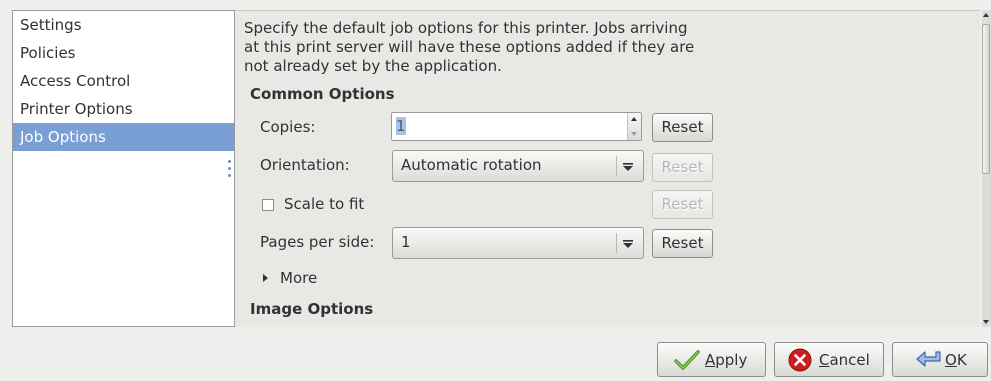 The width and height of the screenshot is (991, 381). I want to click on copies-value: 1, so click(401, 126).